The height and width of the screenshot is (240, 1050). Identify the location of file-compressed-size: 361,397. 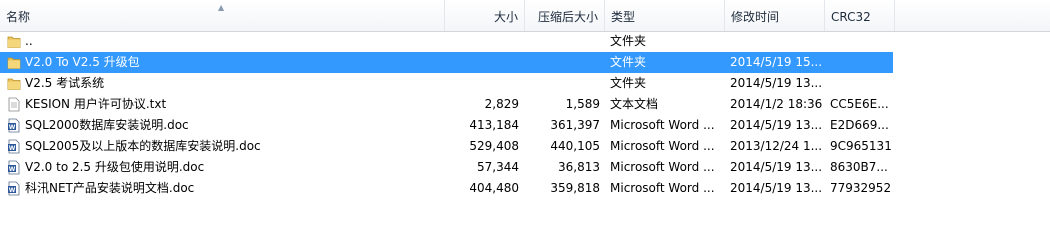
(575, 125).